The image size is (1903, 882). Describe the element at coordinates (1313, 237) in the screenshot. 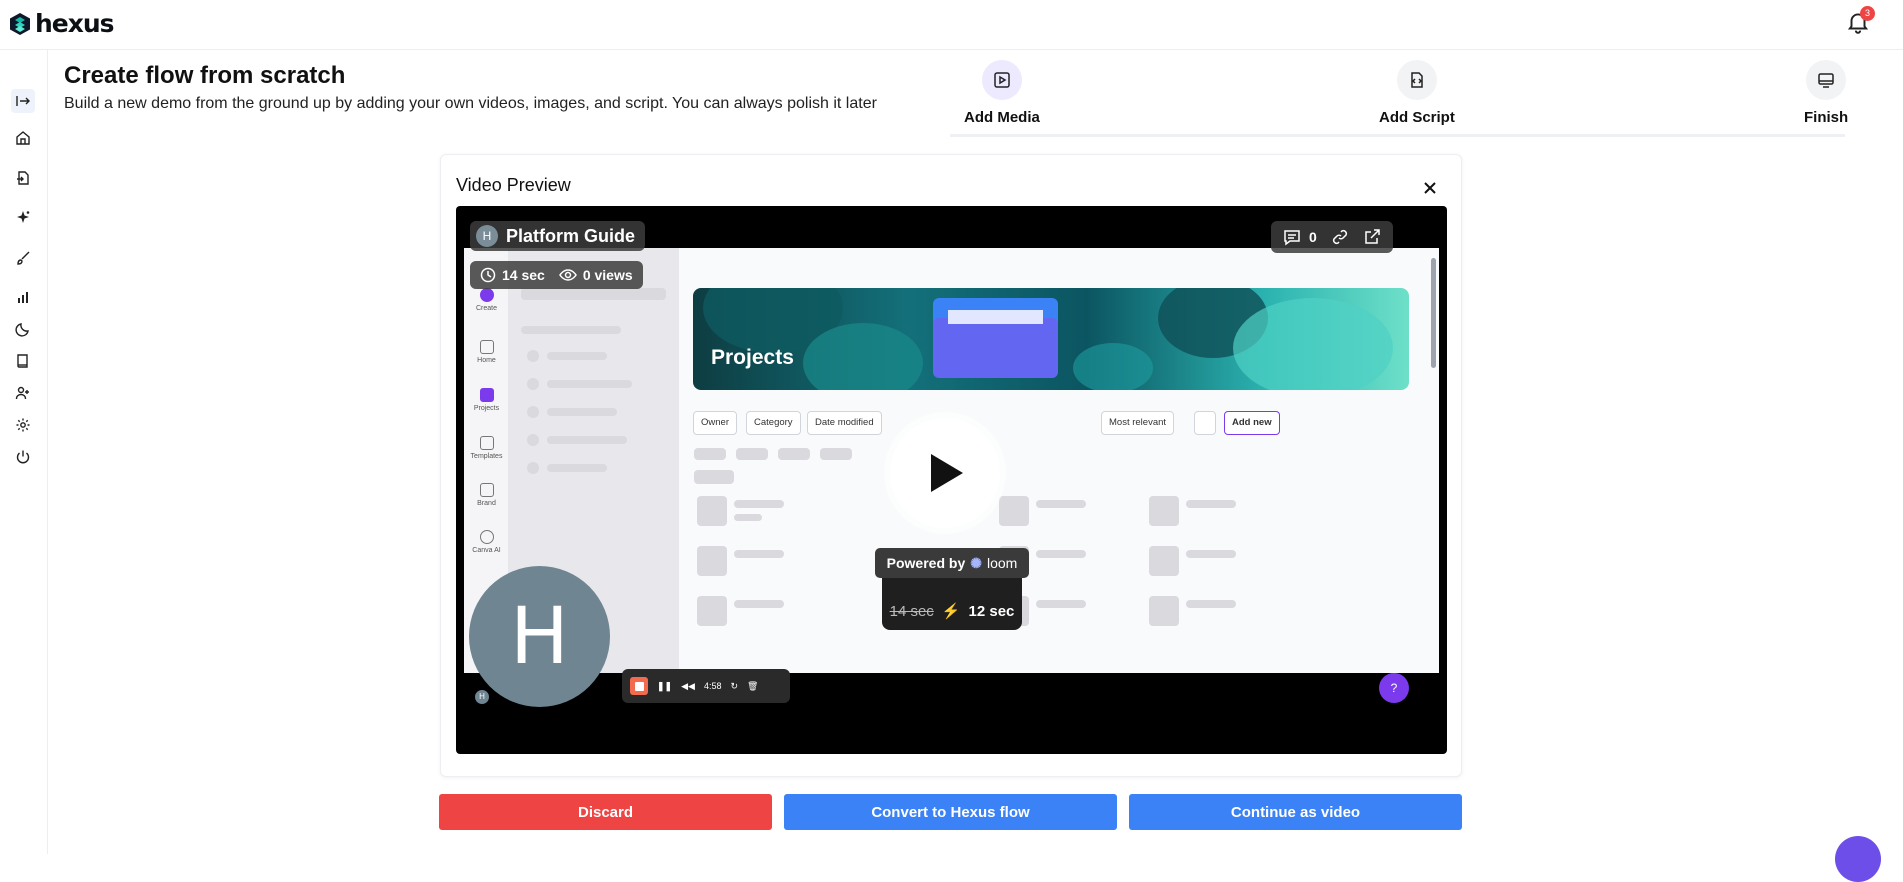

I see `comment-count: 0` at that location.